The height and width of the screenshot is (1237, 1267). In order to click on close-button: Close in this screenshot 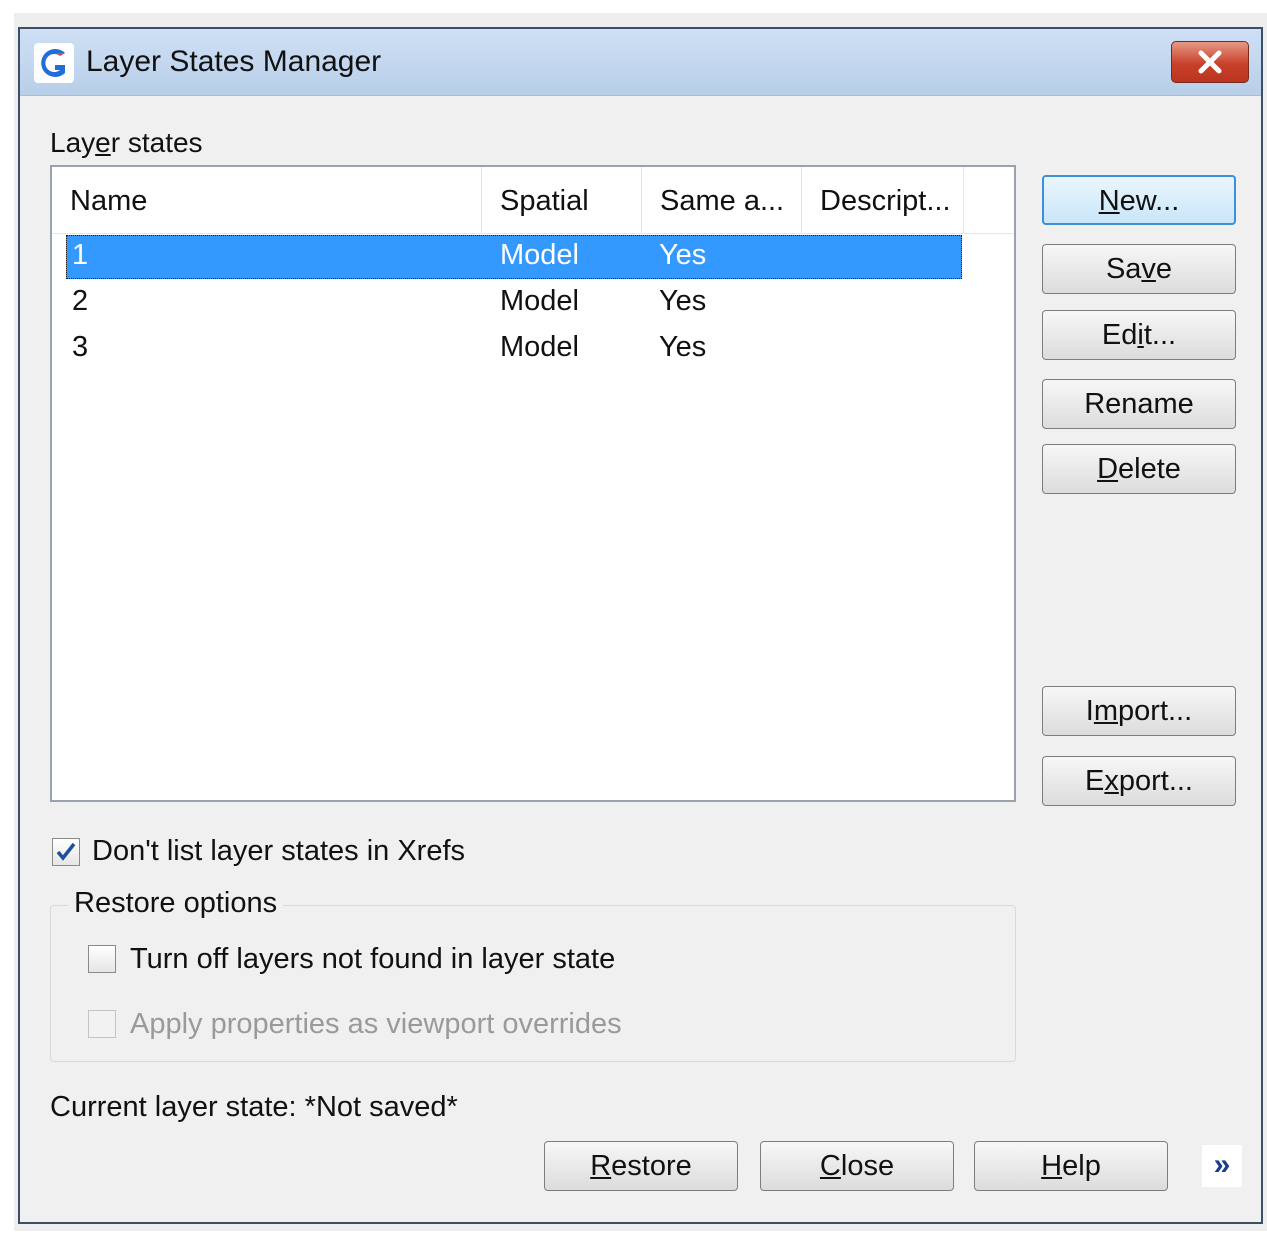, I will do `click(857, 1166)`.